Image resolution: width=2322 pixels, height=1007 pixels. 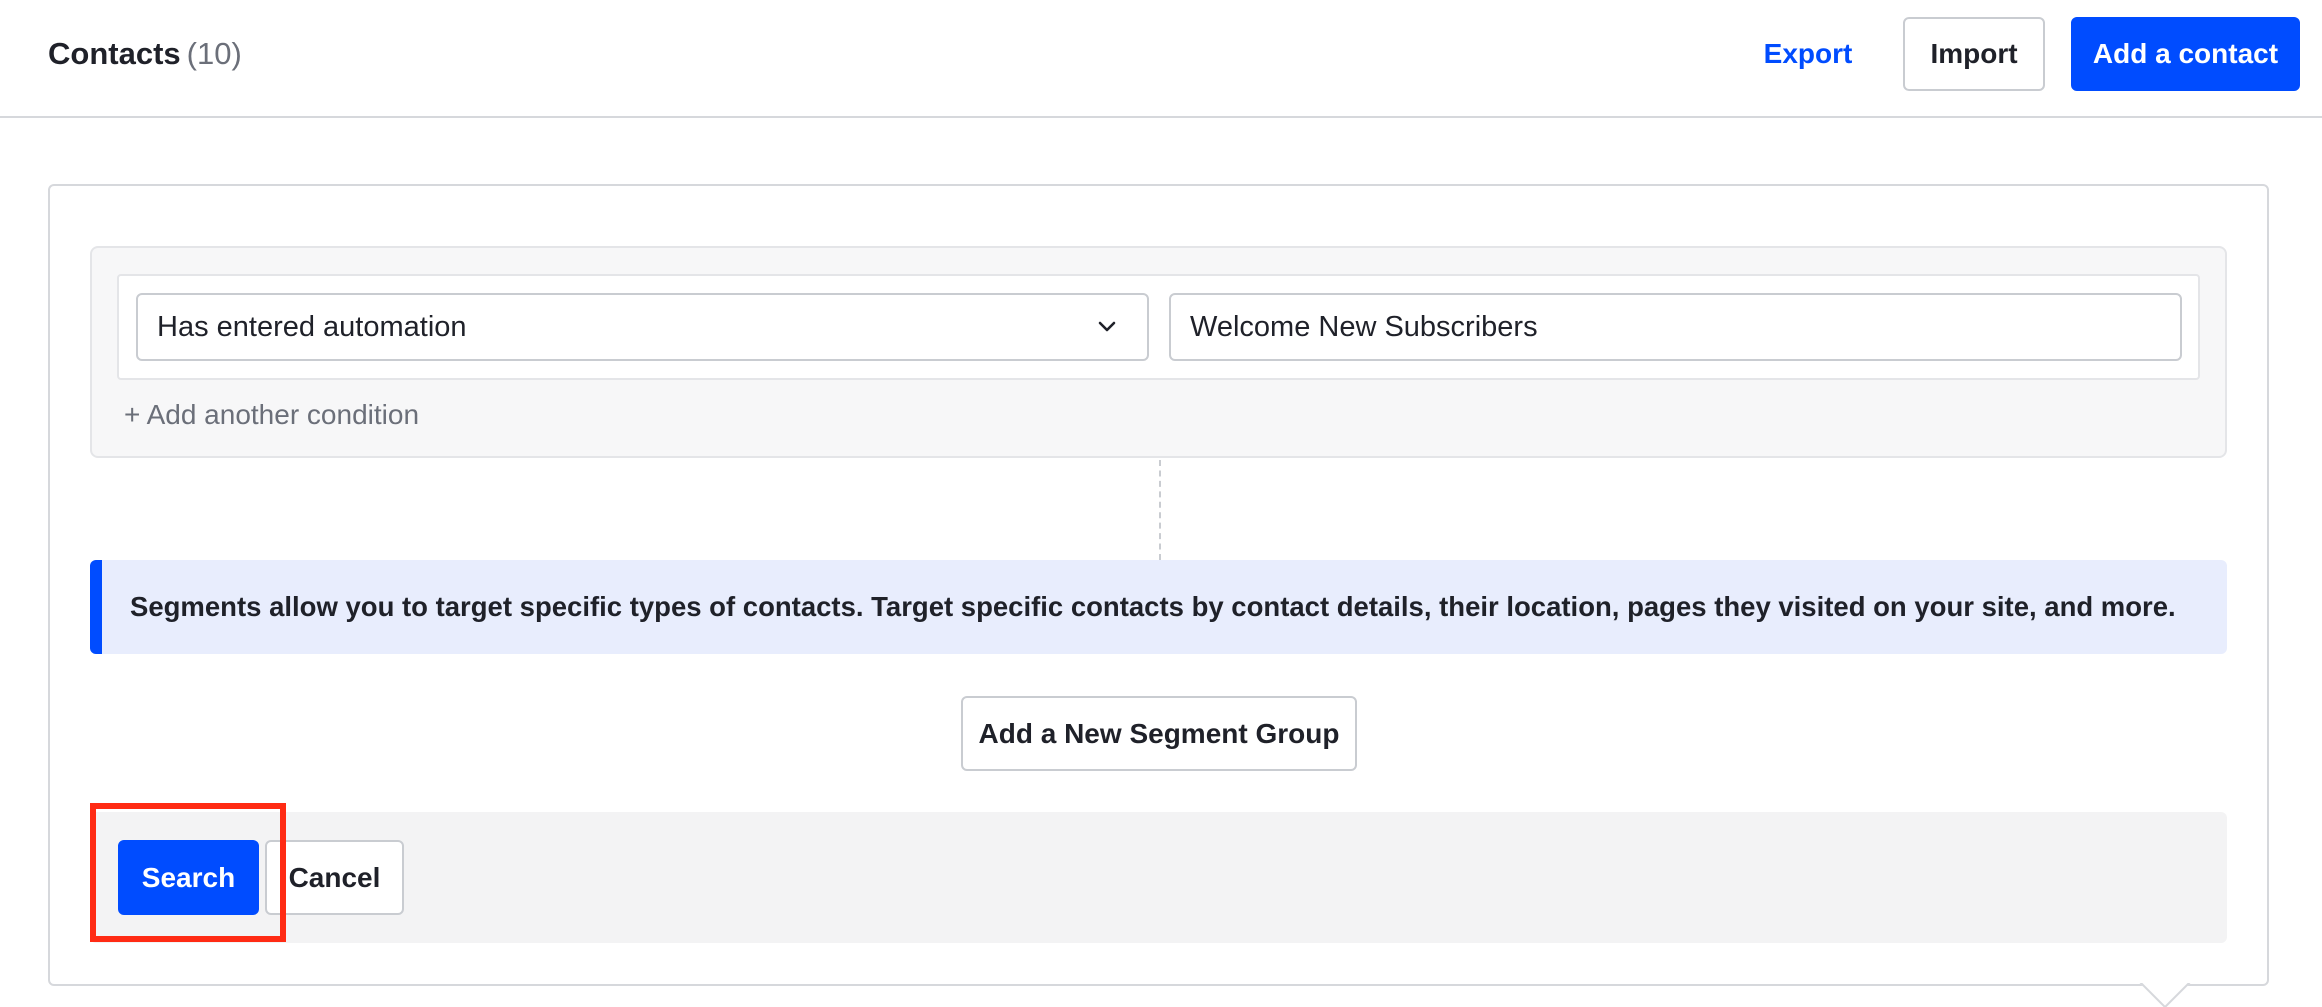 I want to click on search-button: Search, so click(x=188, y=877).